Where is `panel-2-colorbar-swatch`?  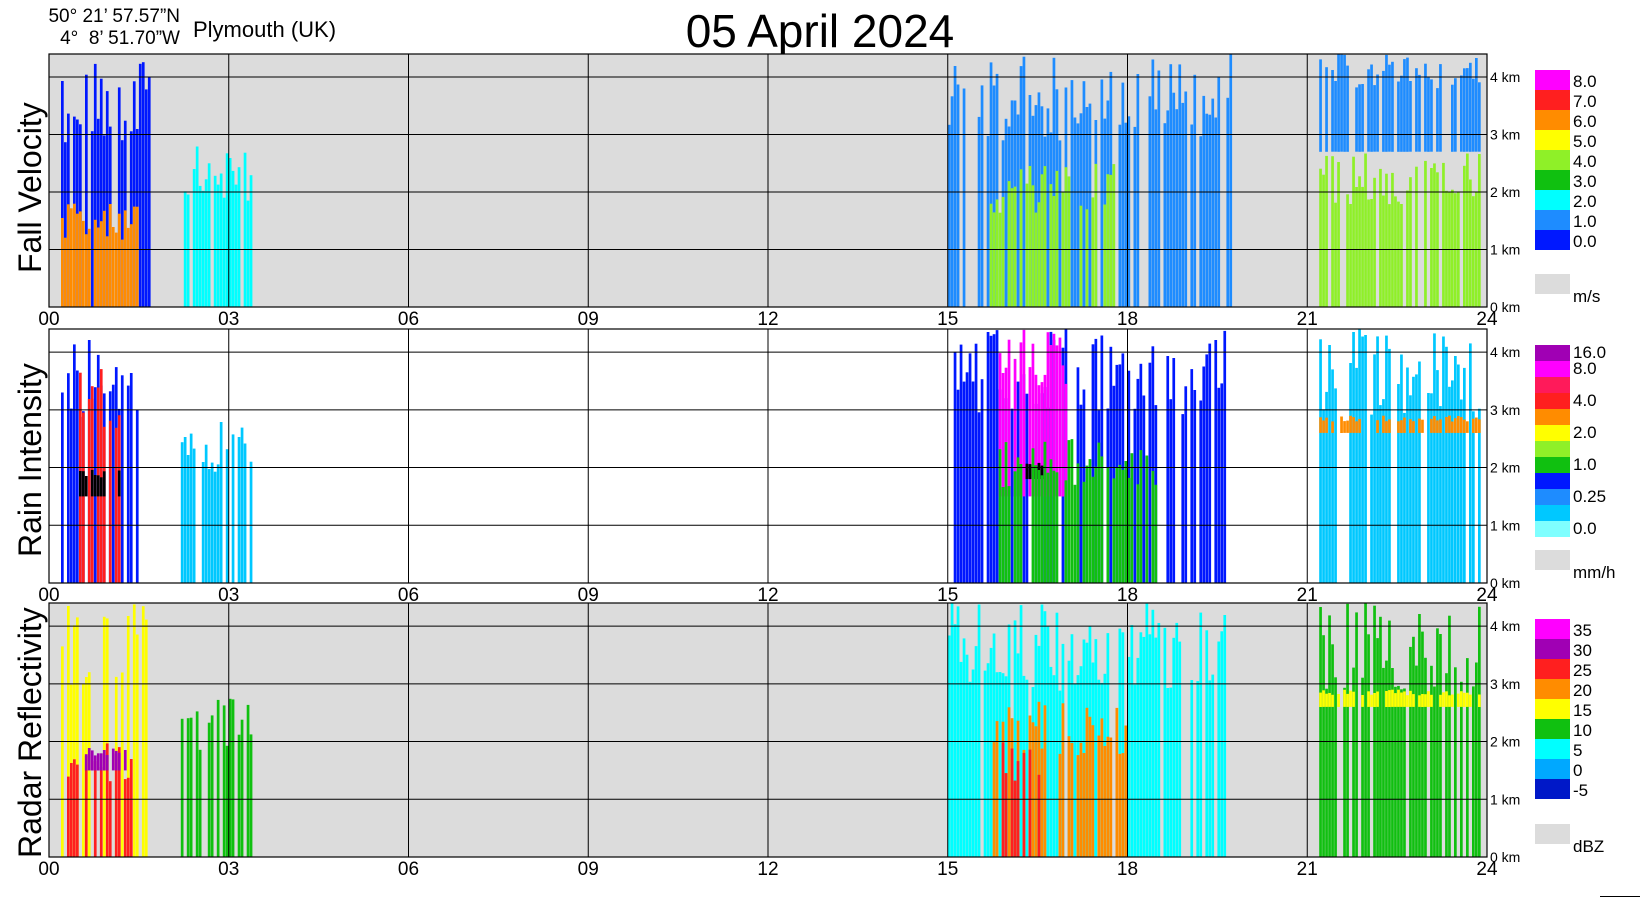 panel-2-colorbar-swatch is located at coordinates (1552, 417).